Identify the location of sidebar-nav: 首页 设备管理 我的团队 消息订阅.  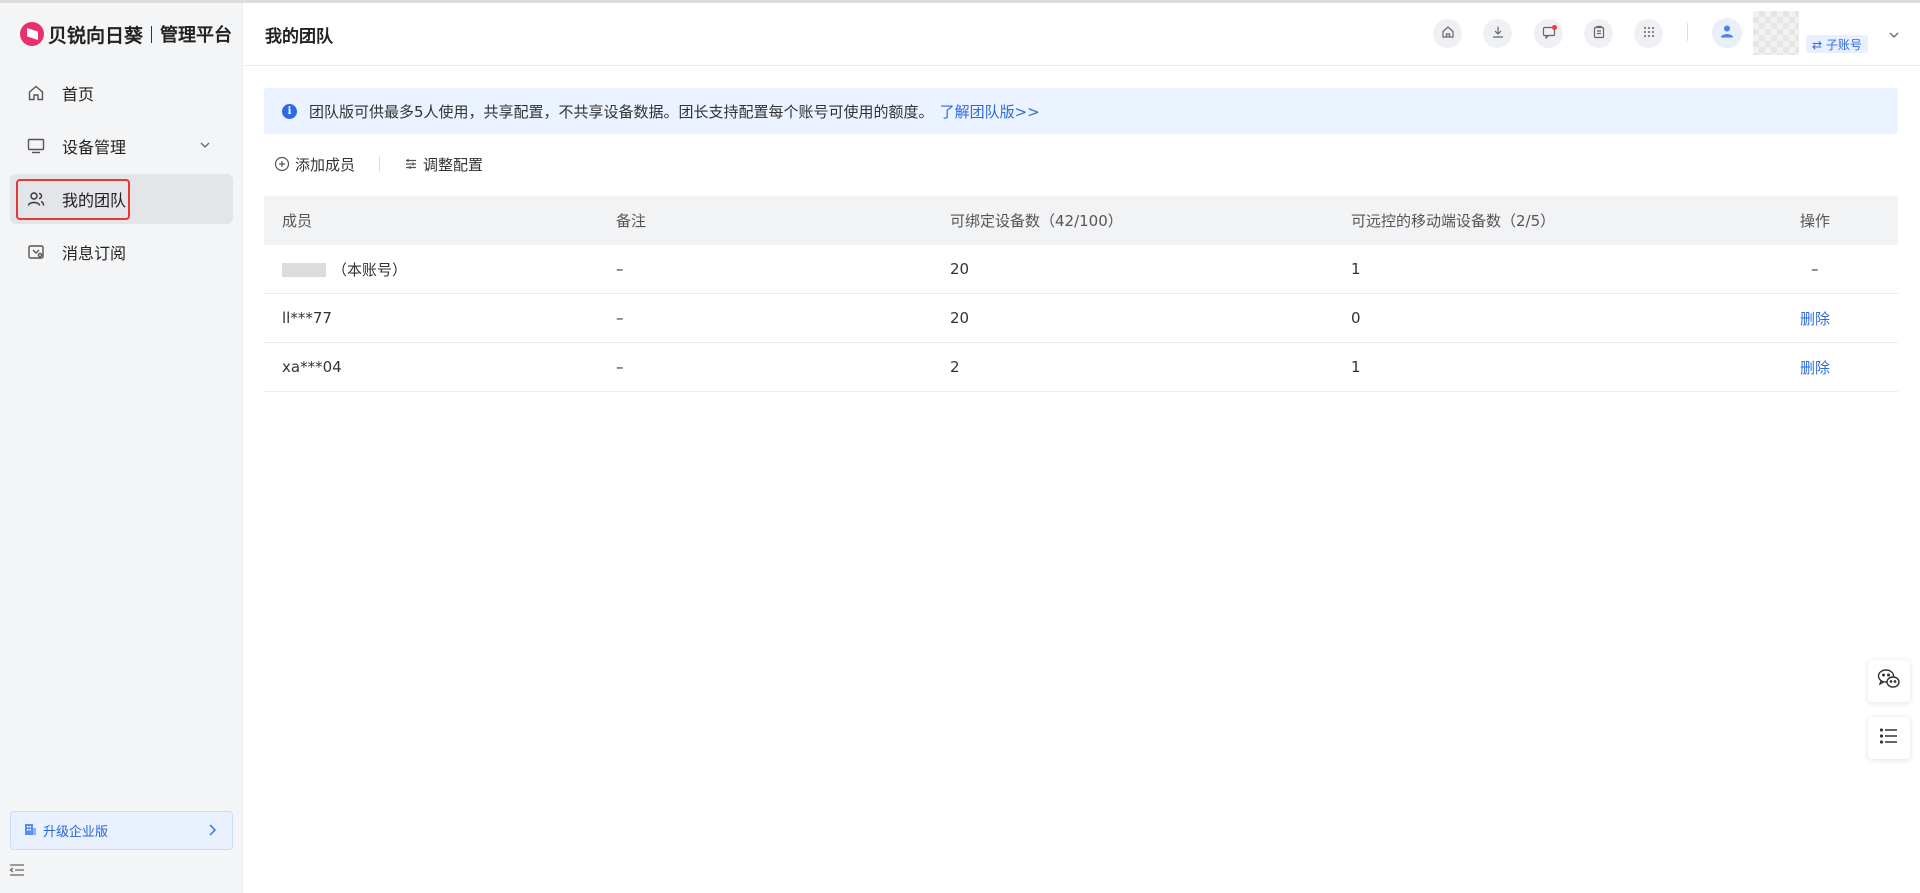
(121, 174).